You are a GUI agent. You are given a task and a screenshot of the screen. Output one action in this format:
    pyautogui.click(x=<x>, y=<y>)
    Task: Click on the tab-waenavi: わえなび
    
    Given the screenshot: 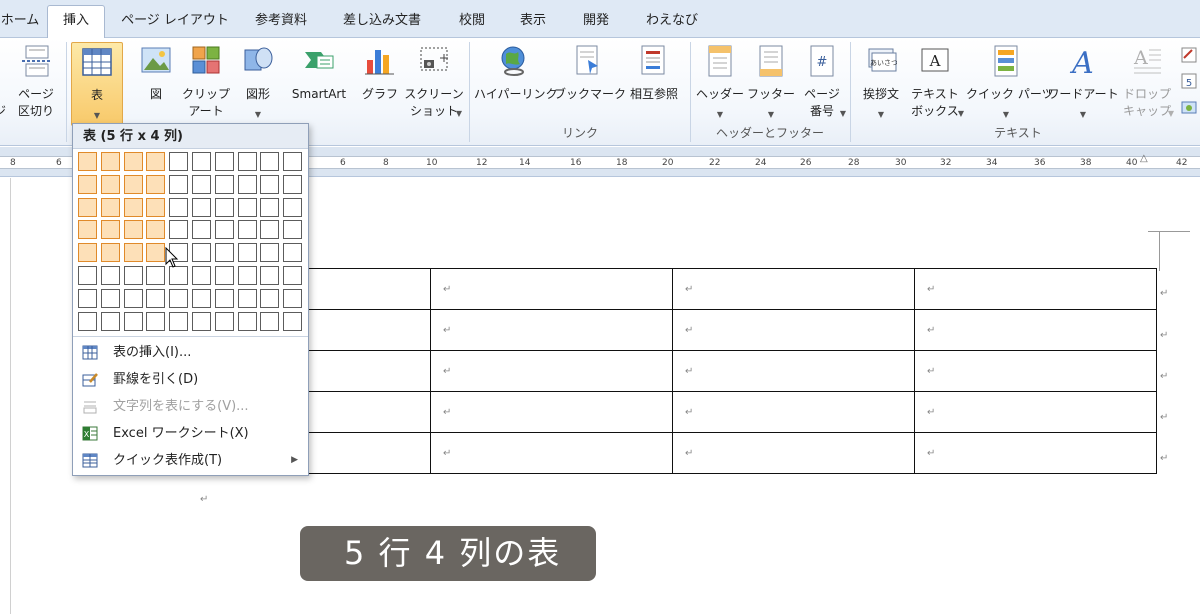 What is the action you would take?
    pyautogui.click(x=672, y=22)
    